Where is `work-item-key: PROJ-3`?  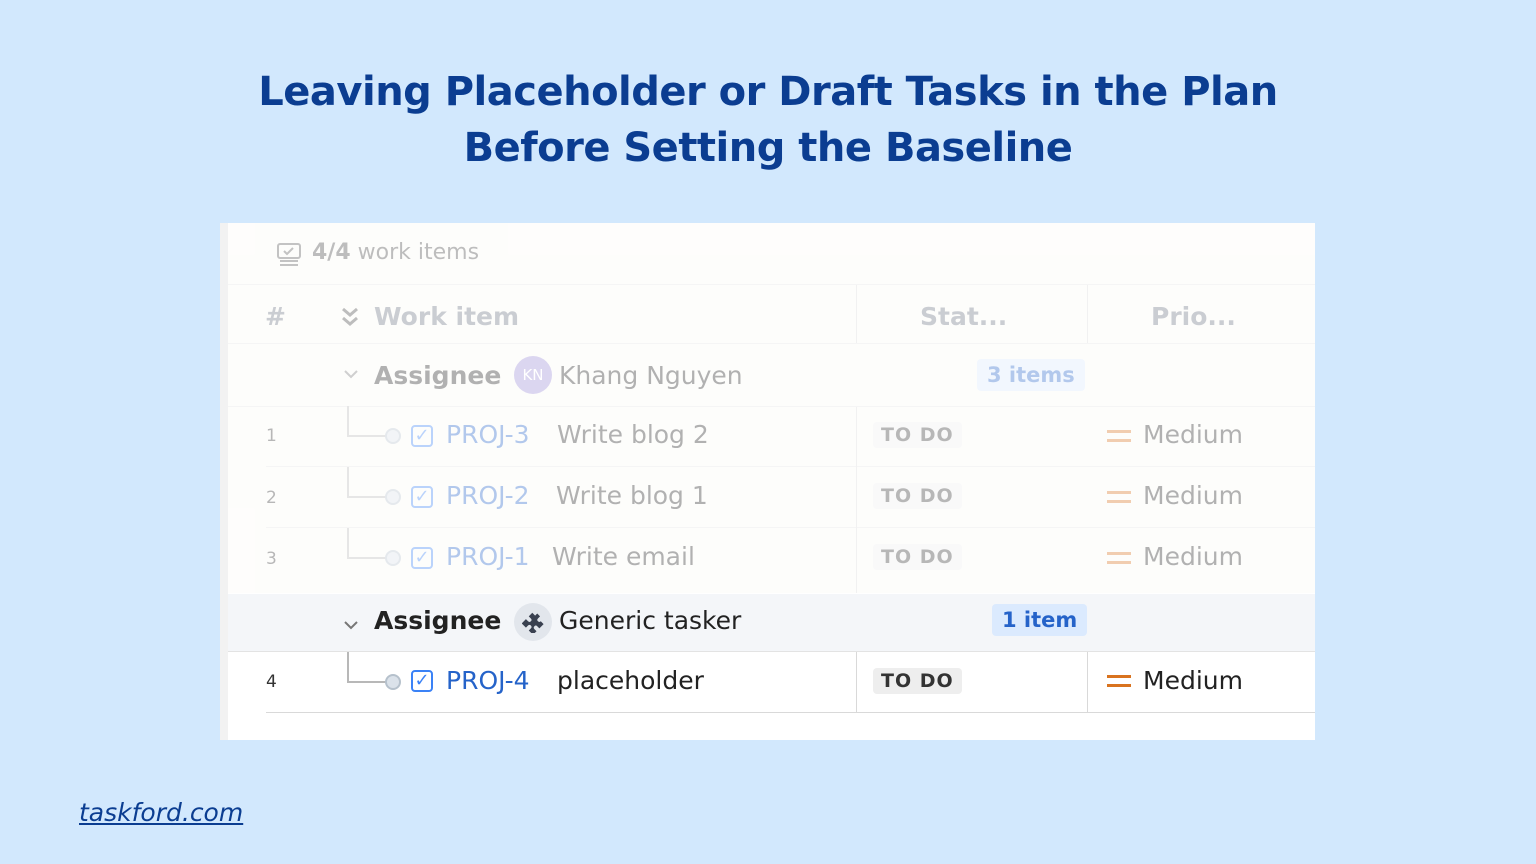
work-item-key: PROJ-3 is located at coordinates (488, 434).